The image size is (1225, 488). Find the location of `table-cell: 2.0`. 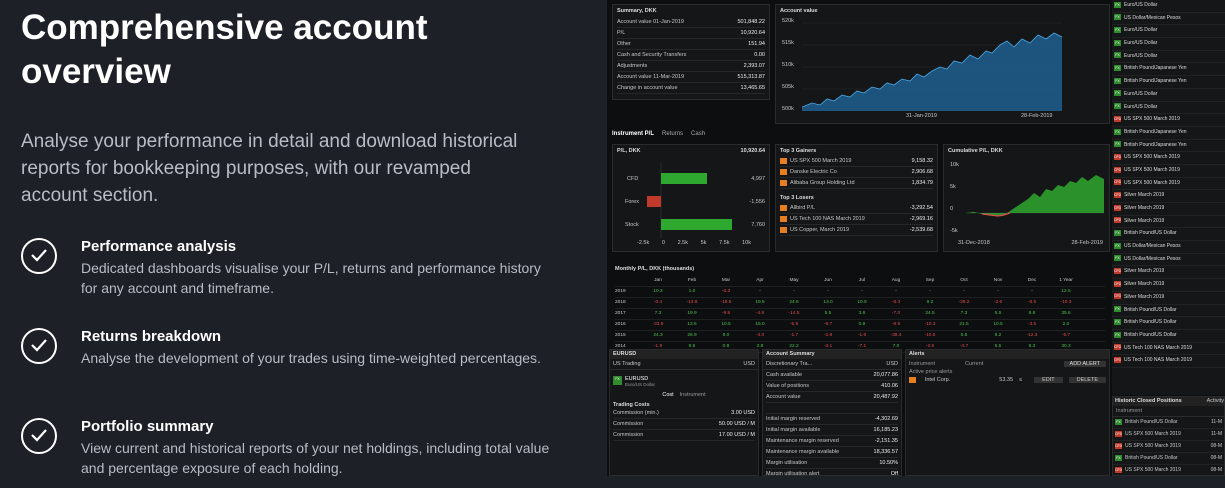

table-cell: 2.0 is located at coordinates (1066, 324).